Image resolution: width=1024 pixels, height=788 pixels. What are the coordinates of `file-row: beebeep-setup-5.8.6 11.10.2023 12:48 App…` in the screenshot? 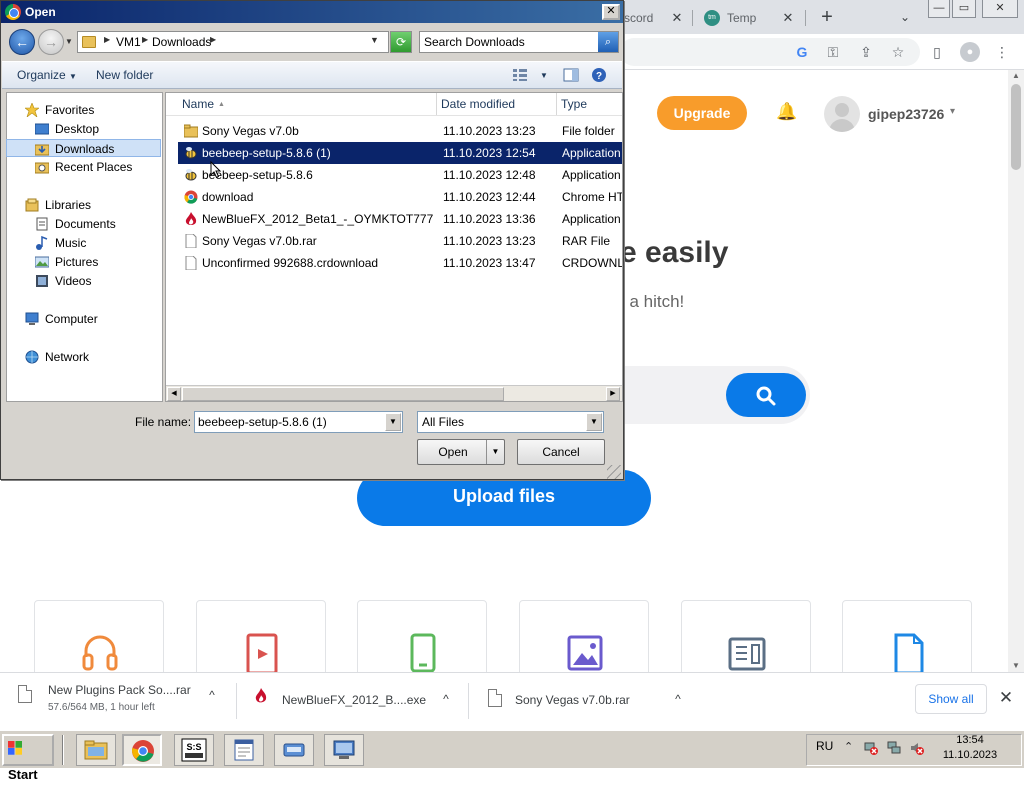 It's located at (400, 175).